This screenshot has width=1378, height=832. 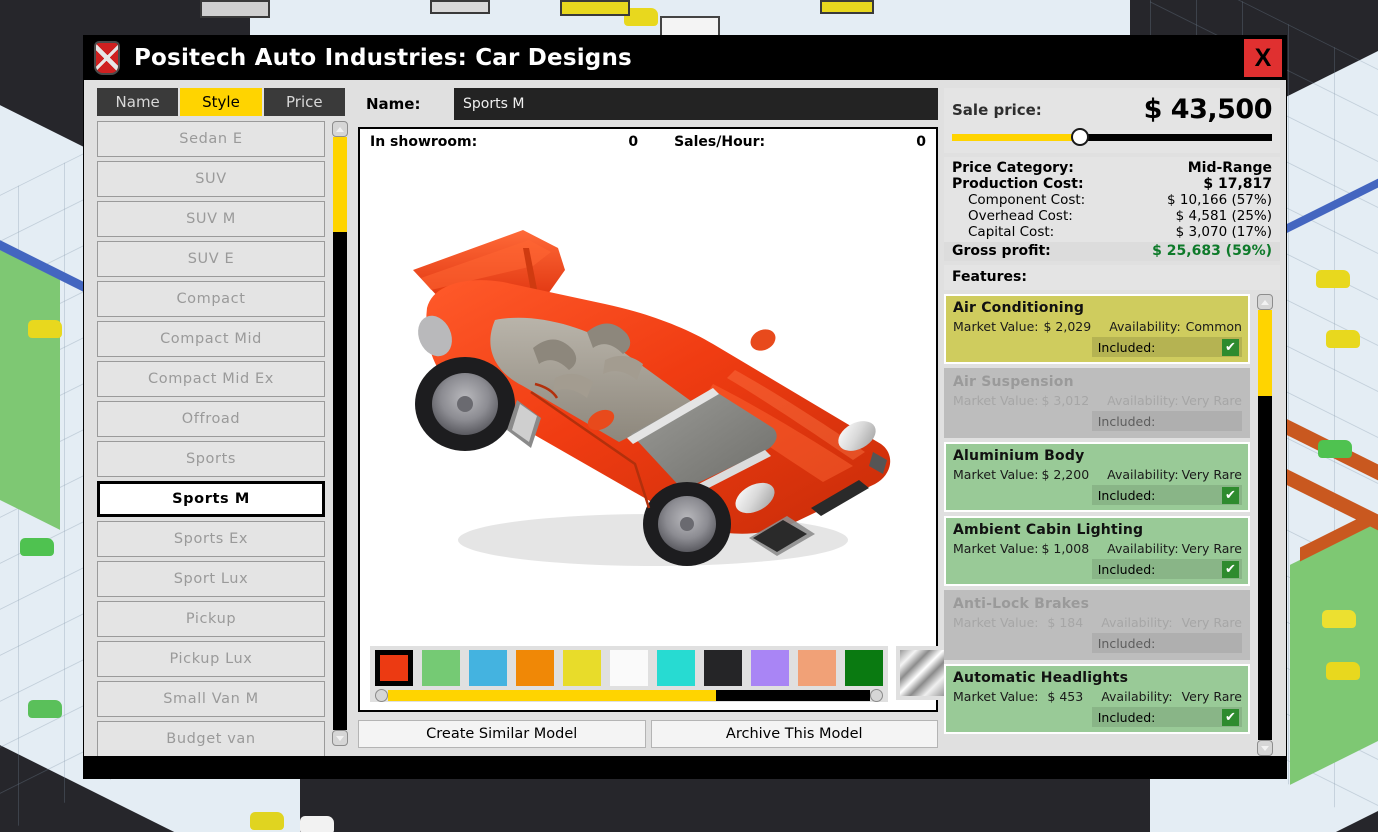 What do you see at coordinates (211, 419) in the screenshot?
I see `model-item: Offroad` at bounding box center [211, 419].